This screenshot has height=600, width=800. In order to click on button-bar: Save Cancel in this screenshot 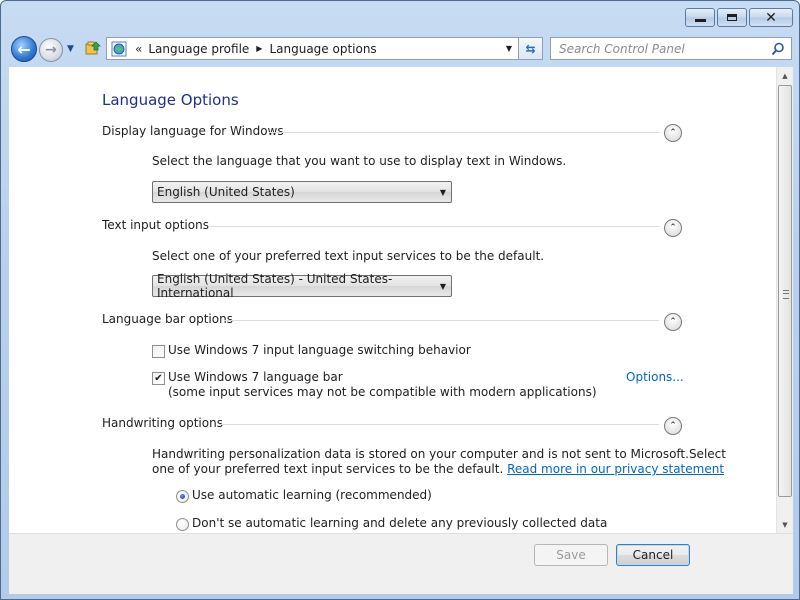, I will do `click(401, 563)`.